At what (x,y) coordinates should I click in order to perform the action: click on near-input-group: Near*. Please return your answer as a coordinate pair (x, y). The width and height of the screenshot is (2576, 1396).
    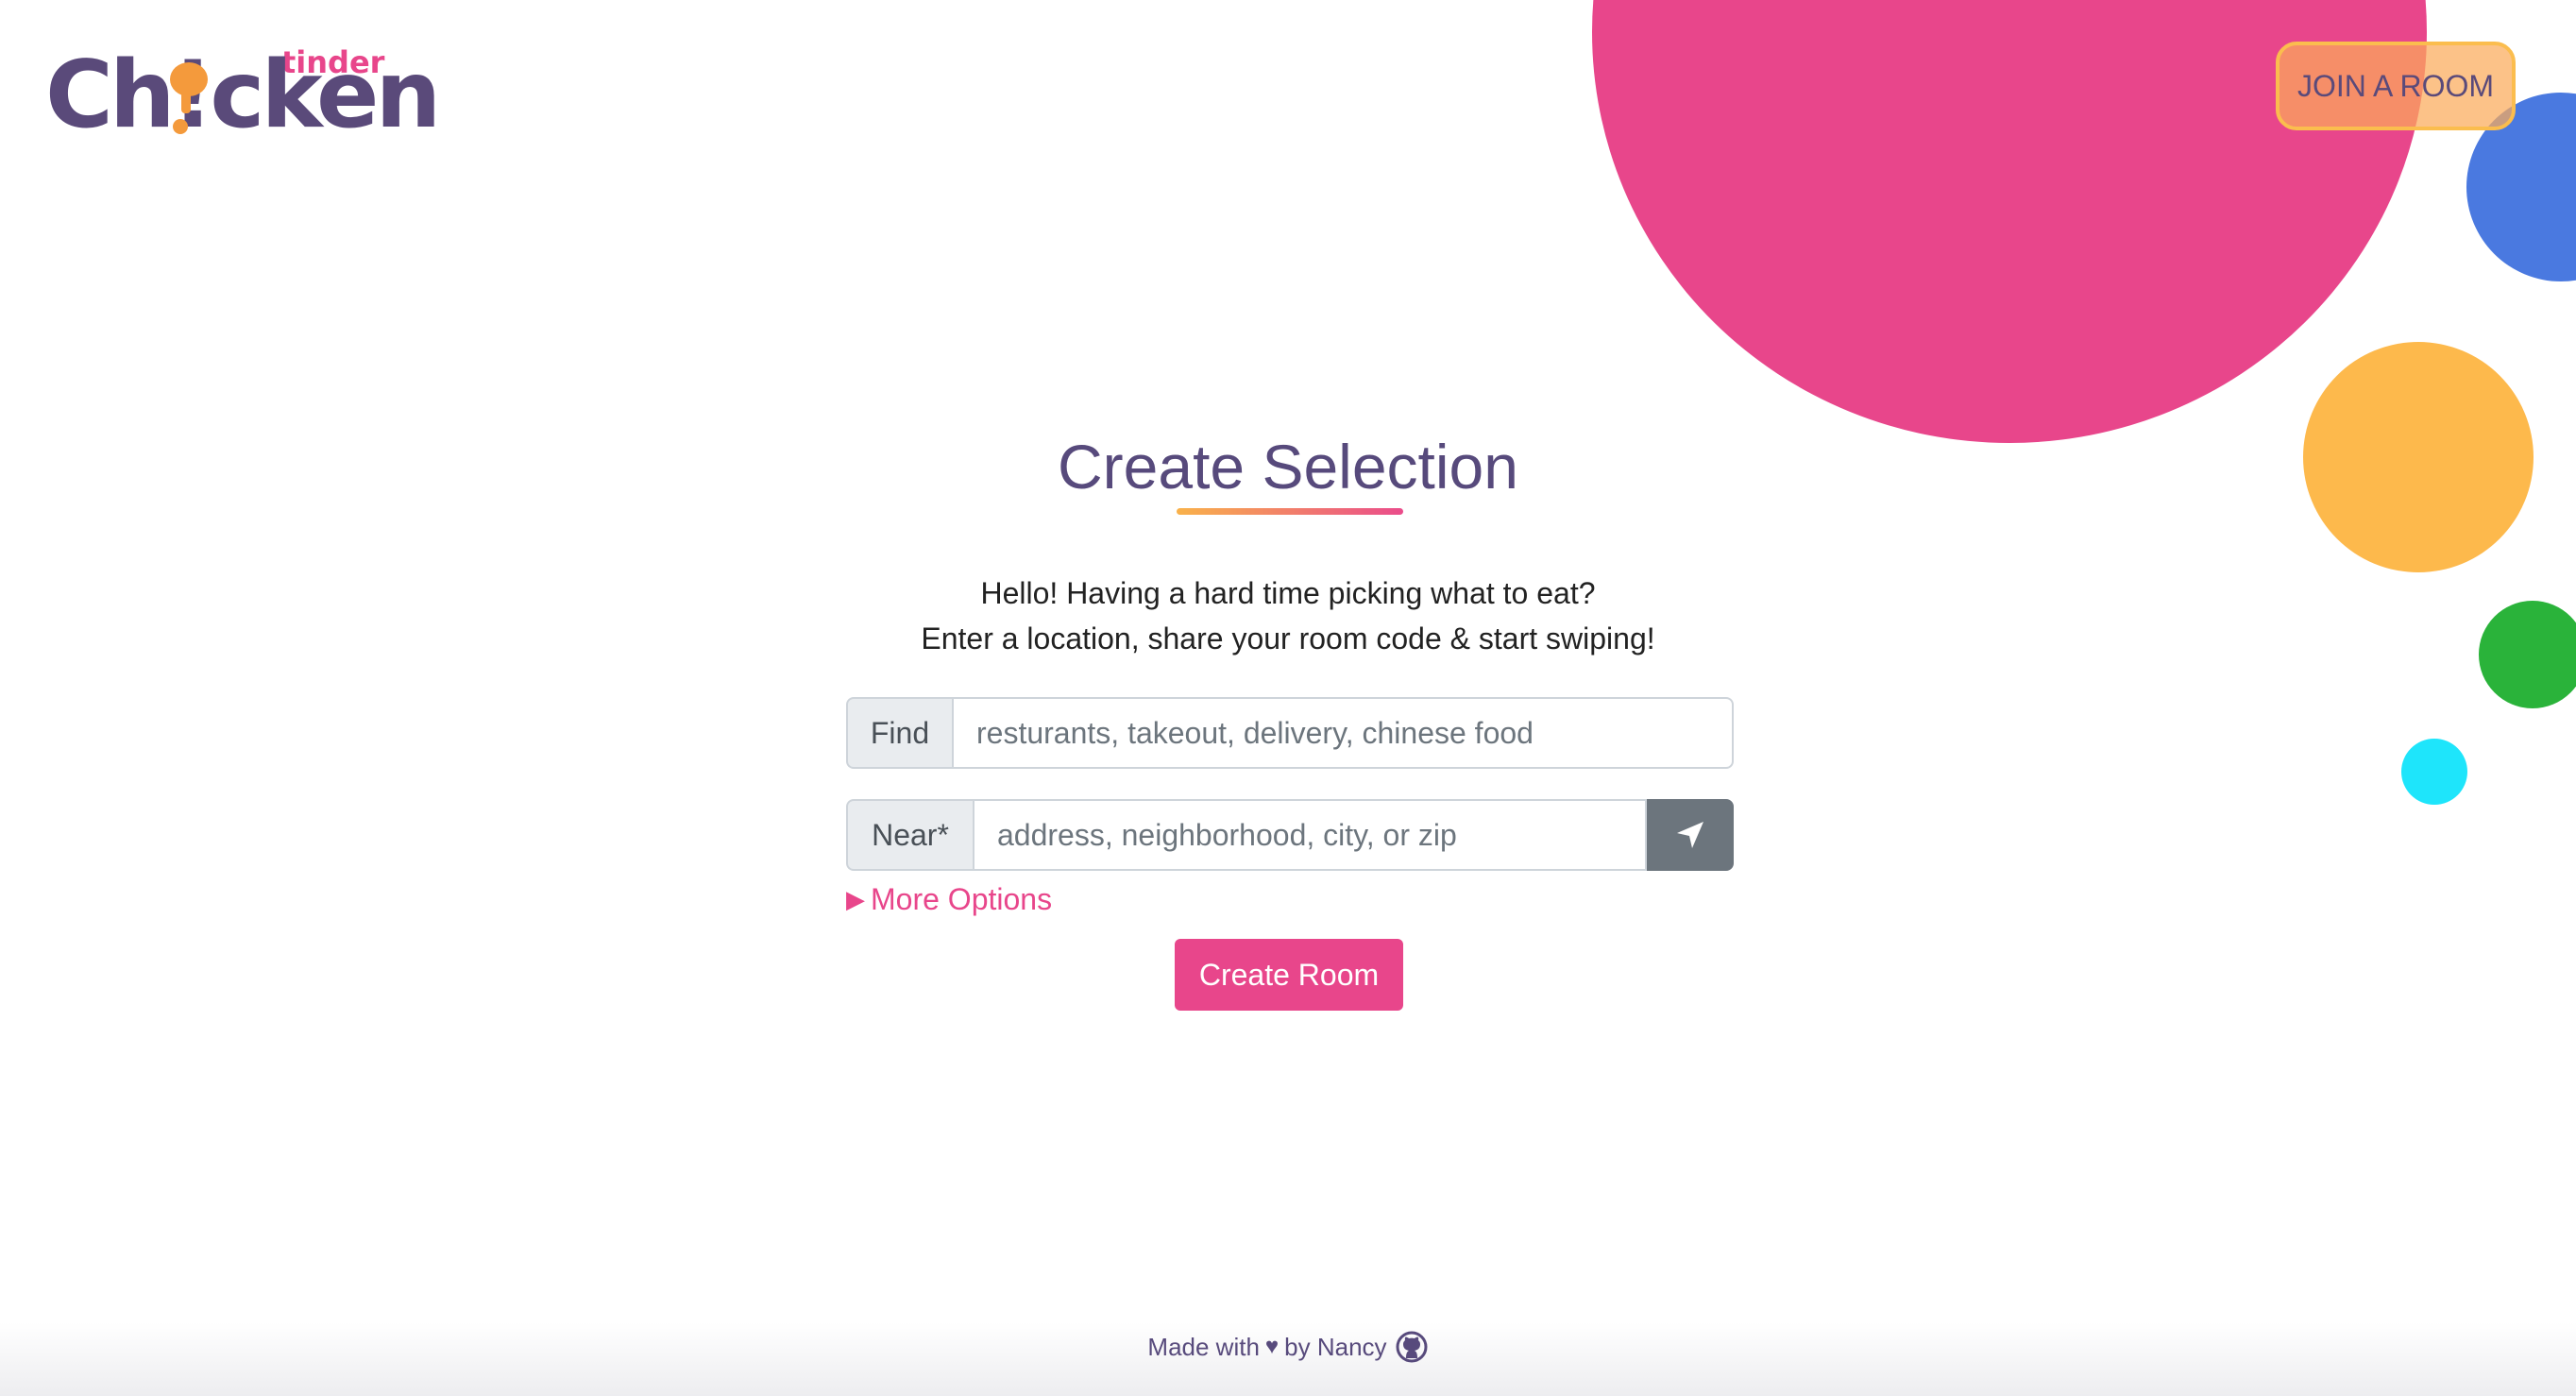
    Looking at the image, I should click on (1290, 835).